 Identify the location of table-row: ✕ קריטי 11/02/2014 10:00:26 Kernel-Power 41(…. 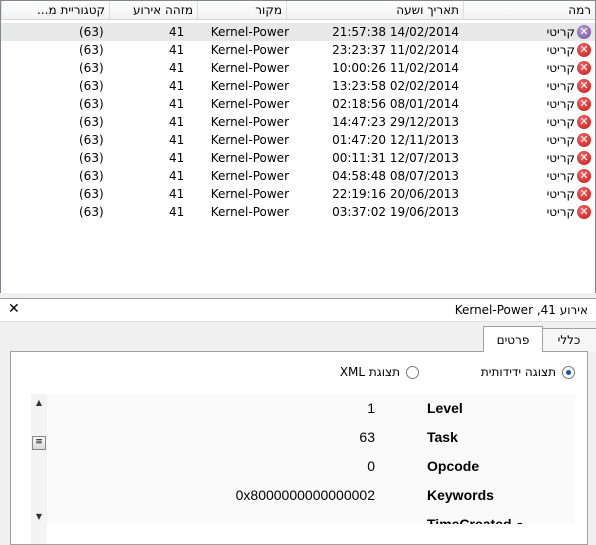
(298, 68).